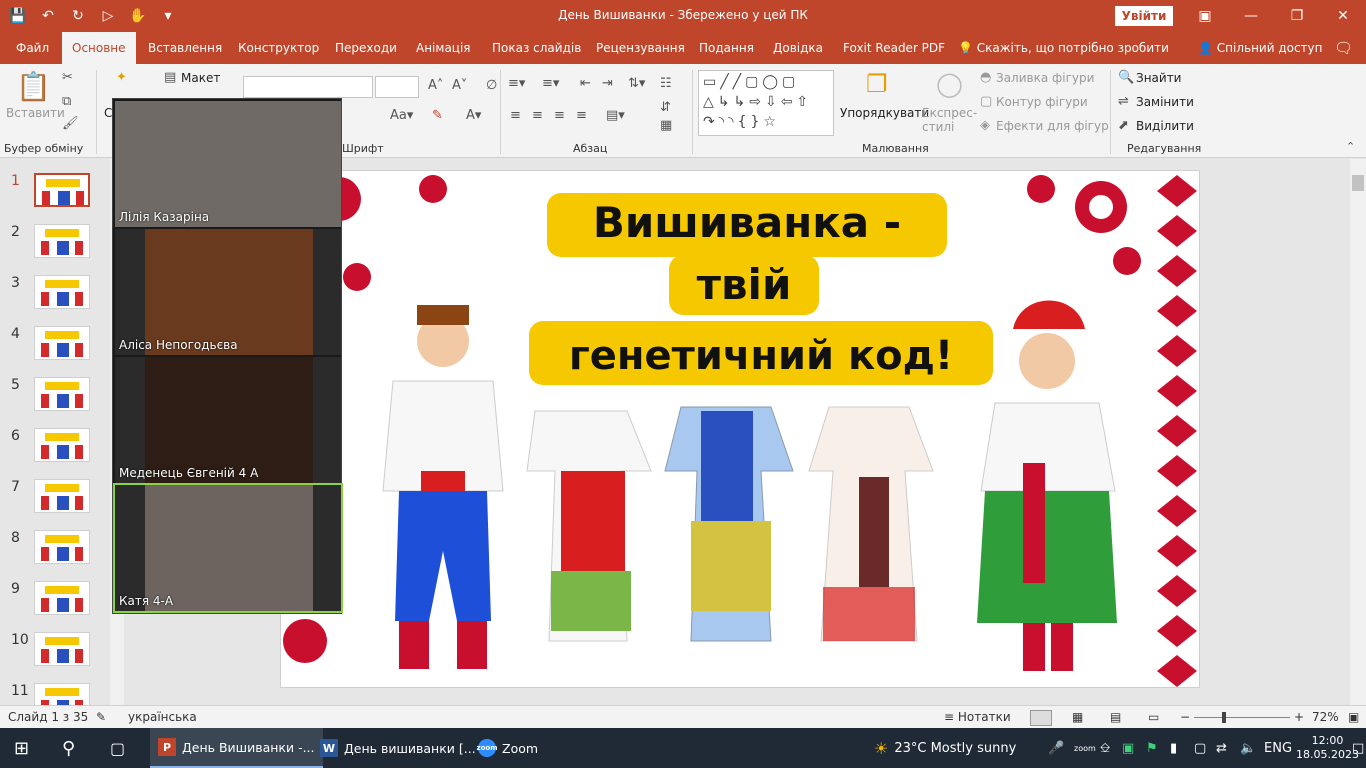 The image size is (1366, 768). What do you see at coordinates (585, 83) in the screenshot?
I see `decrease-indent-icon: ⇤` at bounding box center [585, 83].